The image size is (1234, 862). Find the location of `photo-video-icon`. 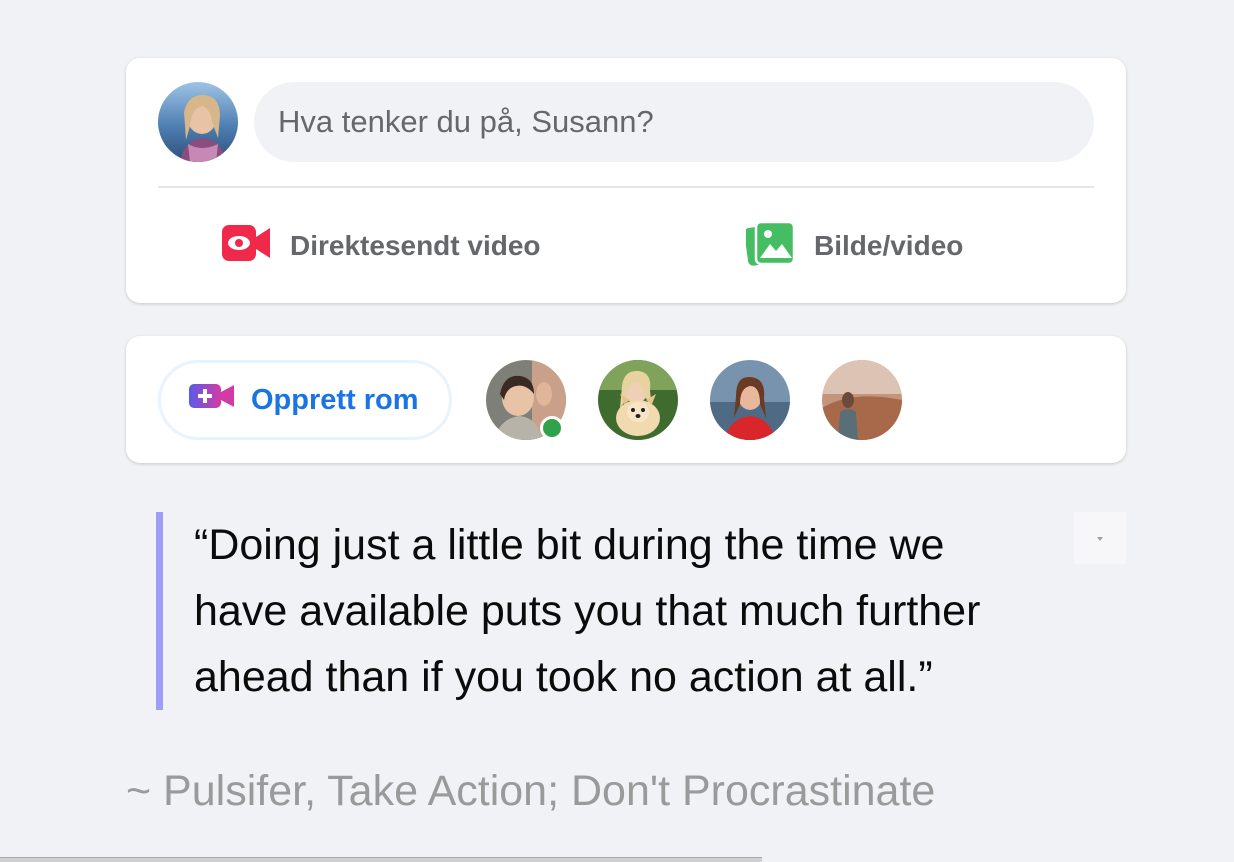

photo-video-icon is located at coordinates (770, 246).